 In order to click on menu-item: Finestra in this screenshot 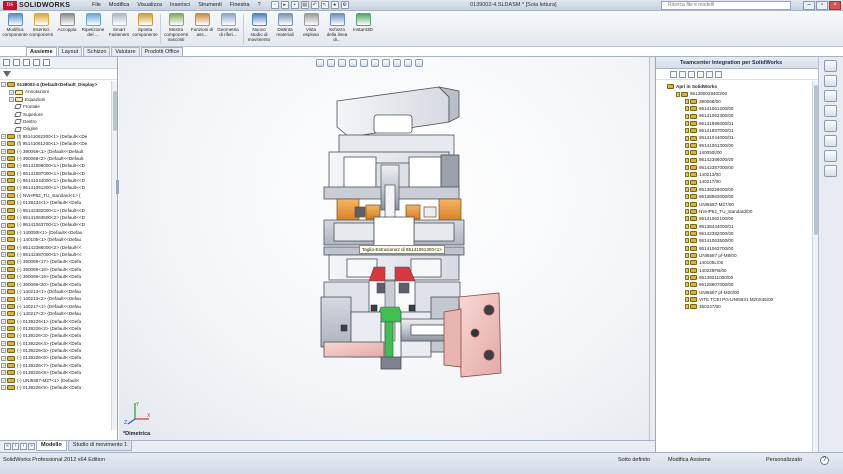, I will do `click(240, 5)`.